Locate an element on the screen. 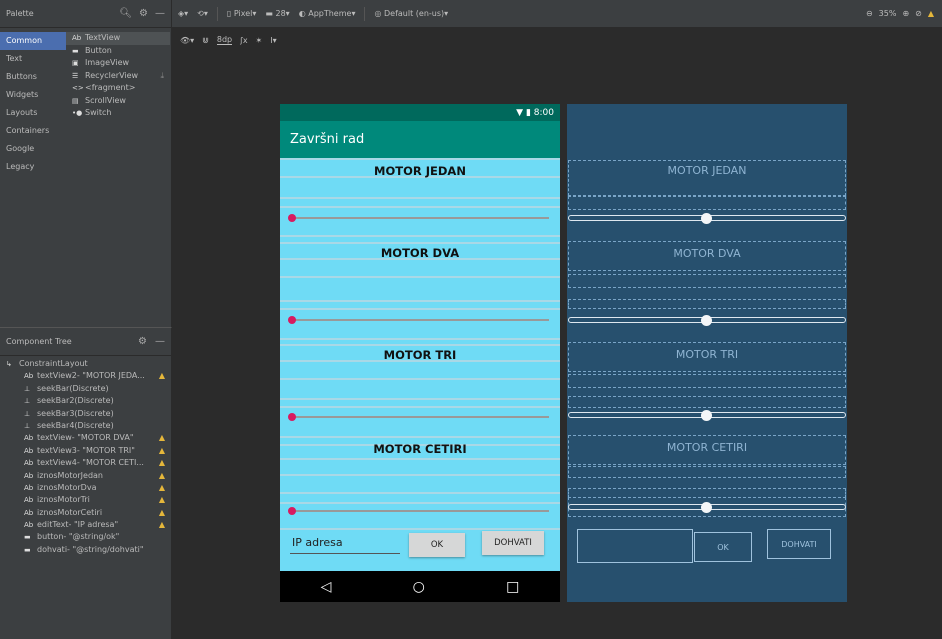 The image size is (942, 639). tree-item: Ab textView4- "MOTOR CETI... ▲ is located at coordinates (85, 463).